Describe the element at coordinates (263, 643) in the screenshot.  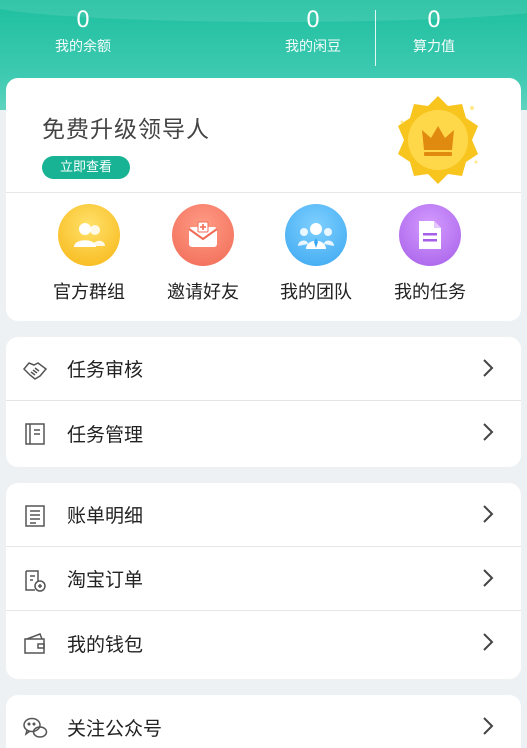
I see `menu-item-my-wallet: 我的钱包` at that location.